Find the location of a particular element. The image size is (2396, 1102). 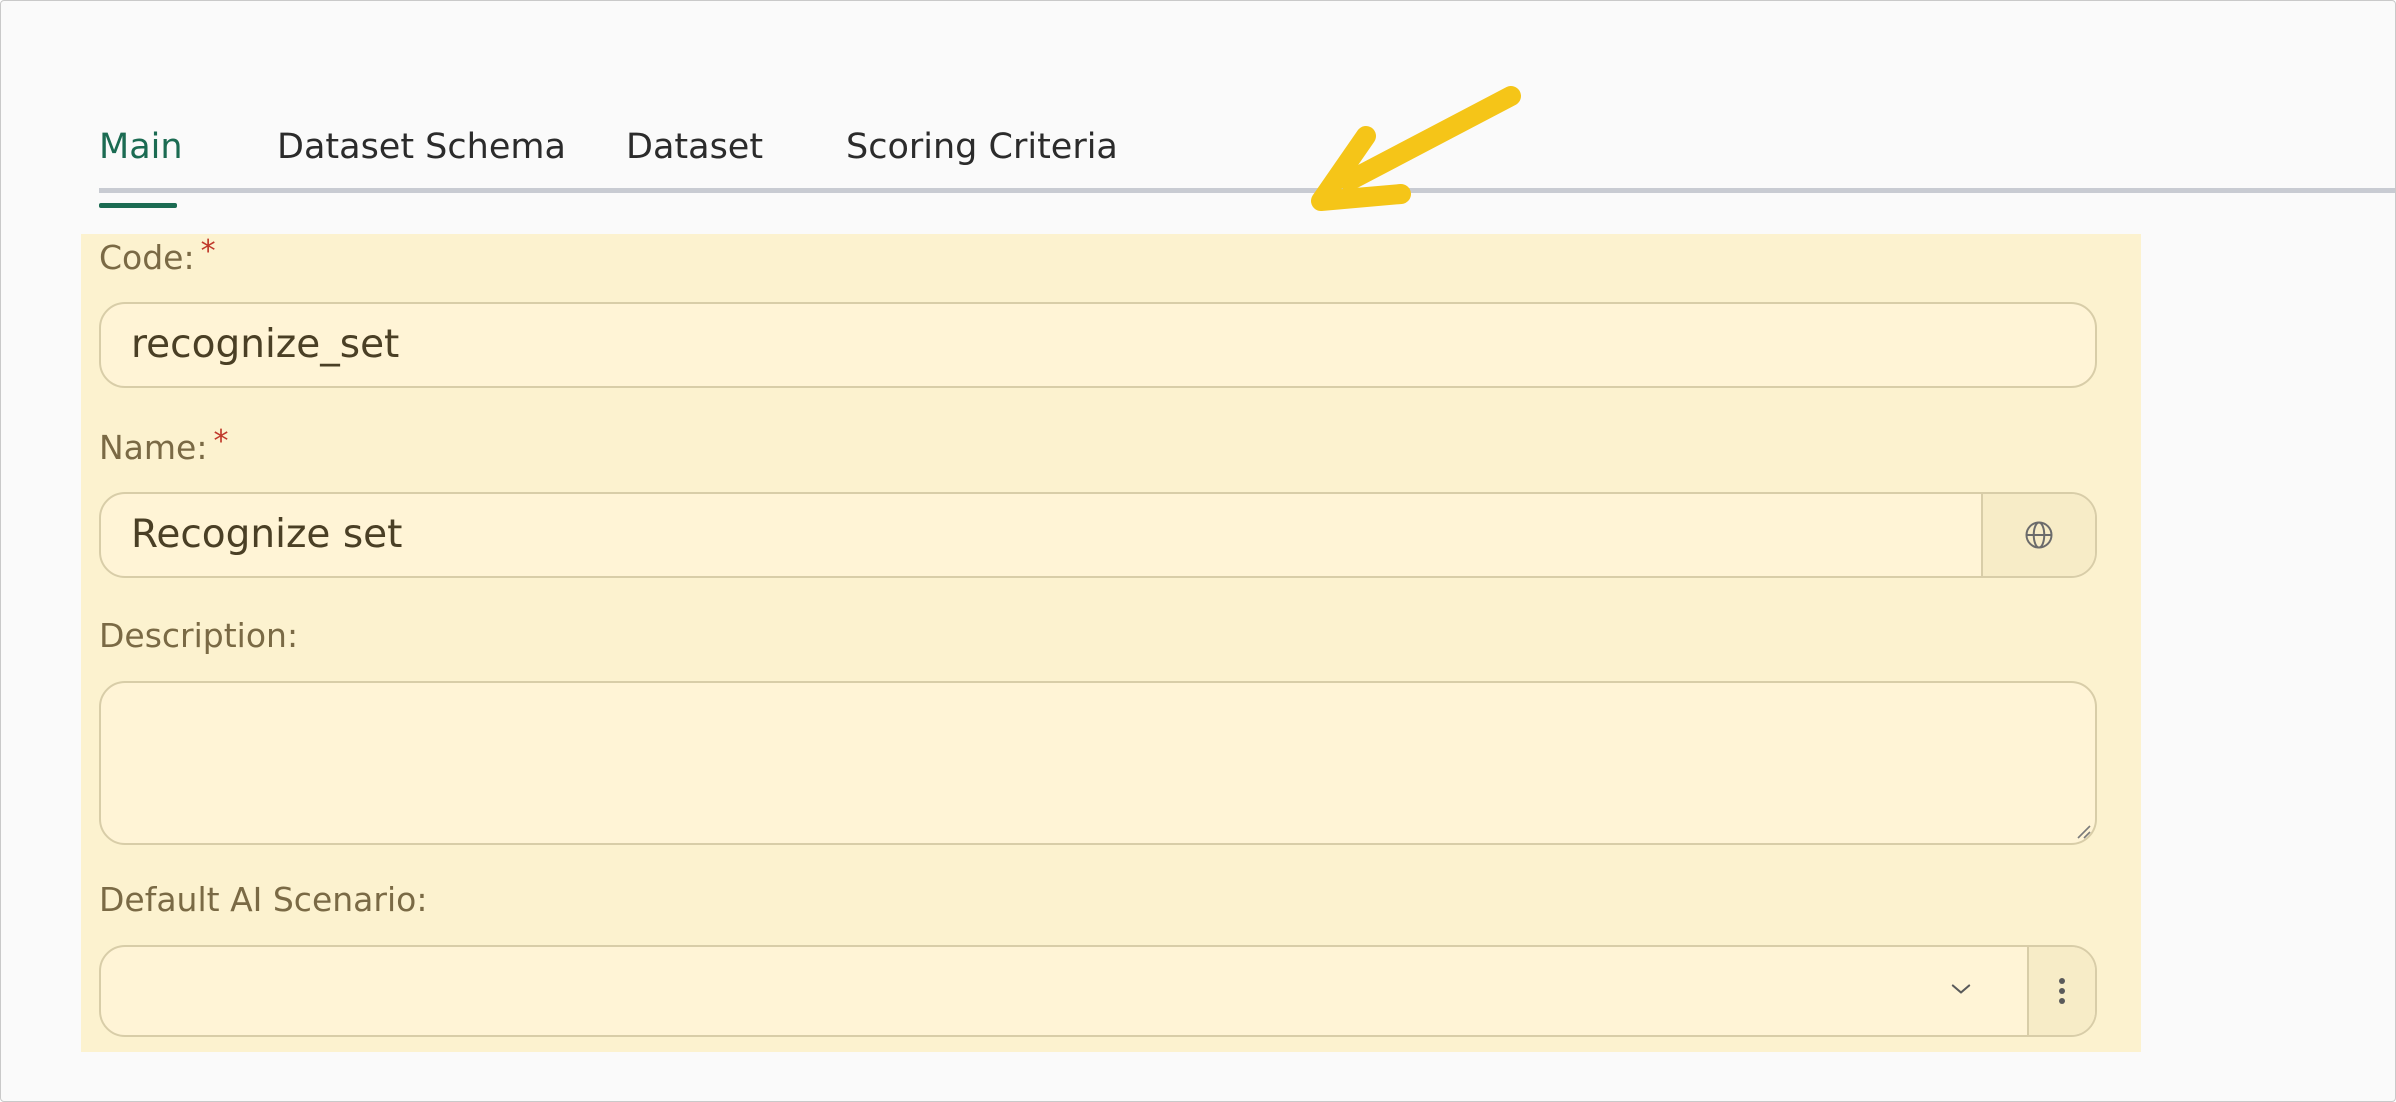

tab-scoring-criteria: Scoring Criteria is located at coordinates (982, 147).